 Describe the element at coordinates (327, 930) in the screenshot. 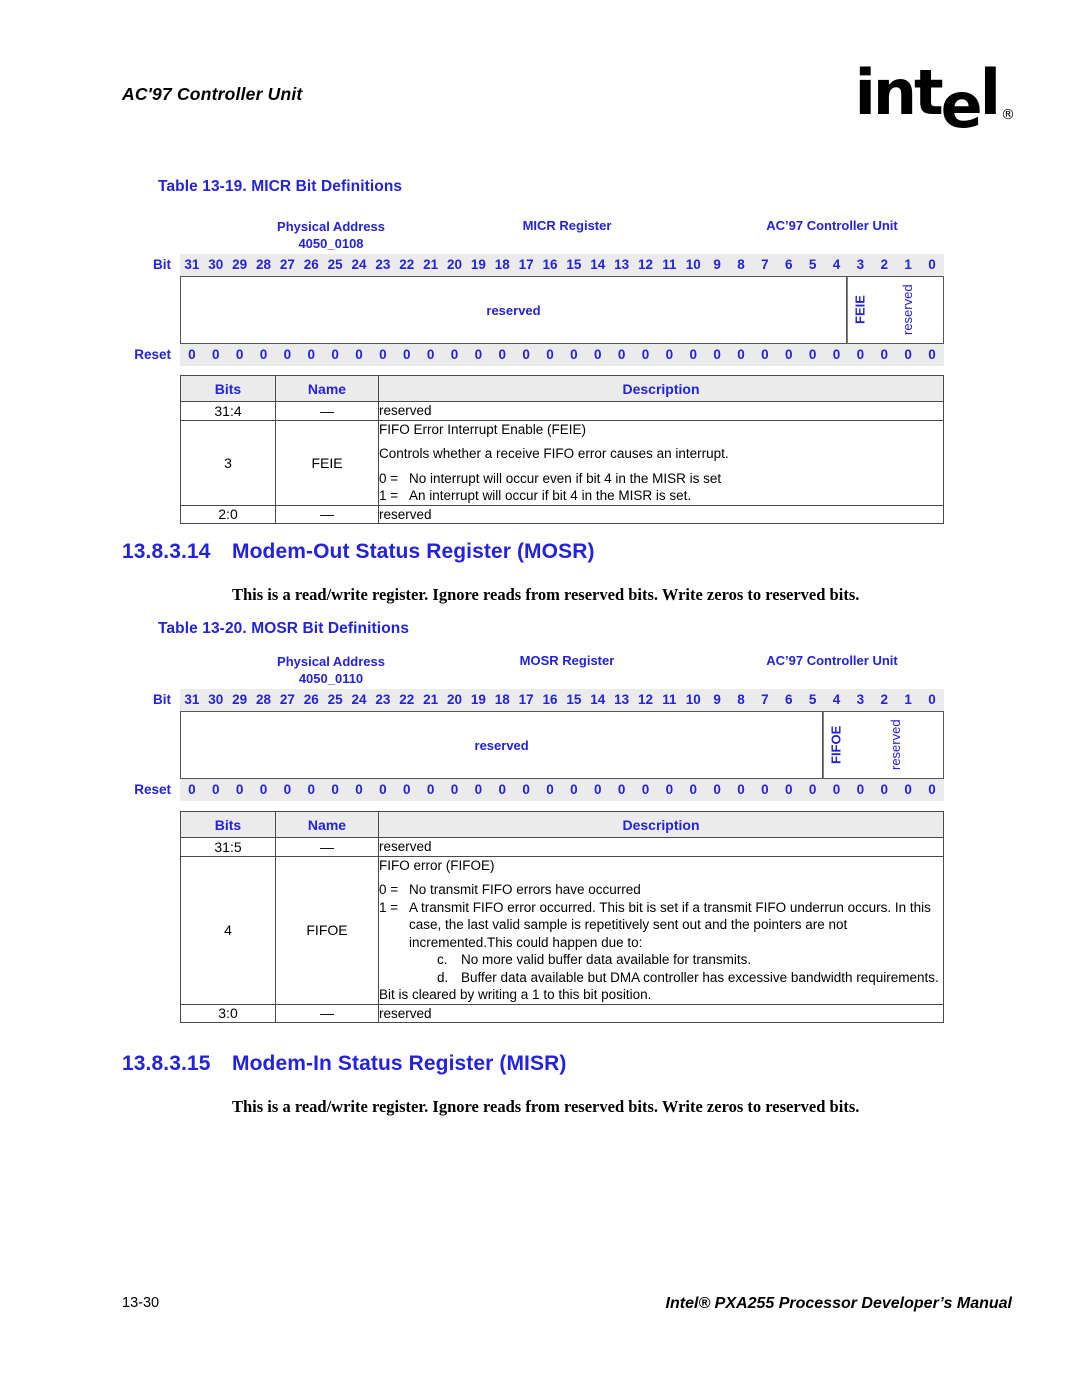

I see `cell-name: FIFOE` at that location.